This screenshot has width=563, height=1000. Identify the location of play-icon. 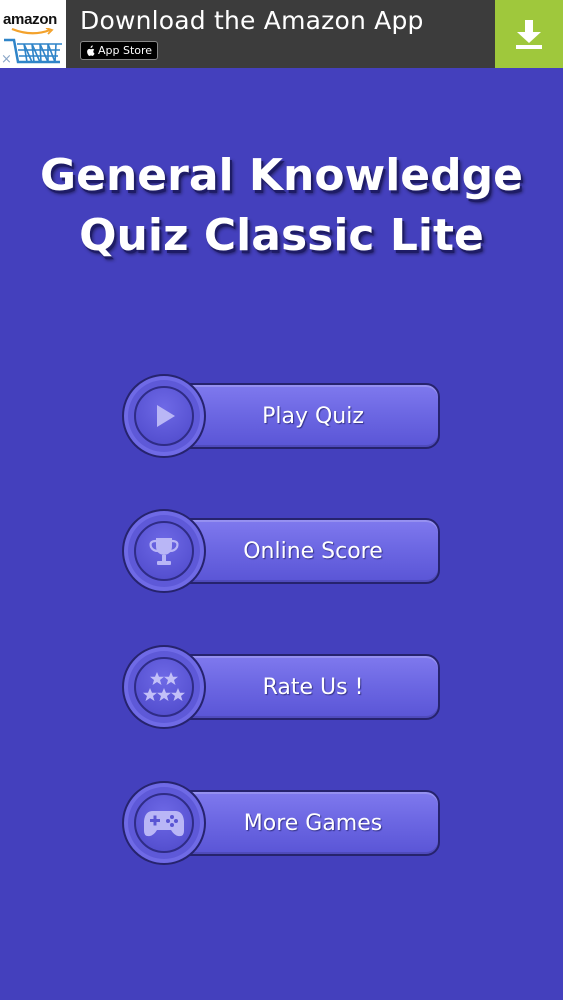
(166, 416).